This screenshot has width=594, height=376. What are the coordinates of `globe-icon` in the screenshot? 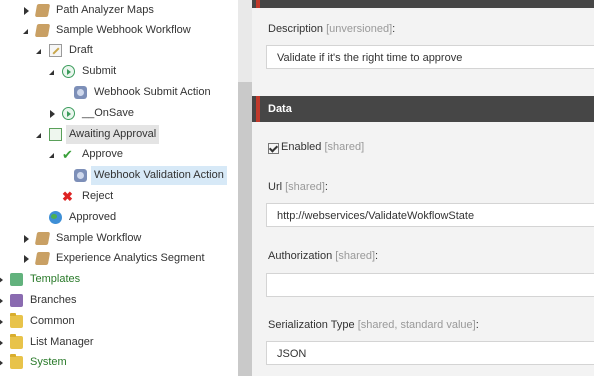 It's located at (55, 217).